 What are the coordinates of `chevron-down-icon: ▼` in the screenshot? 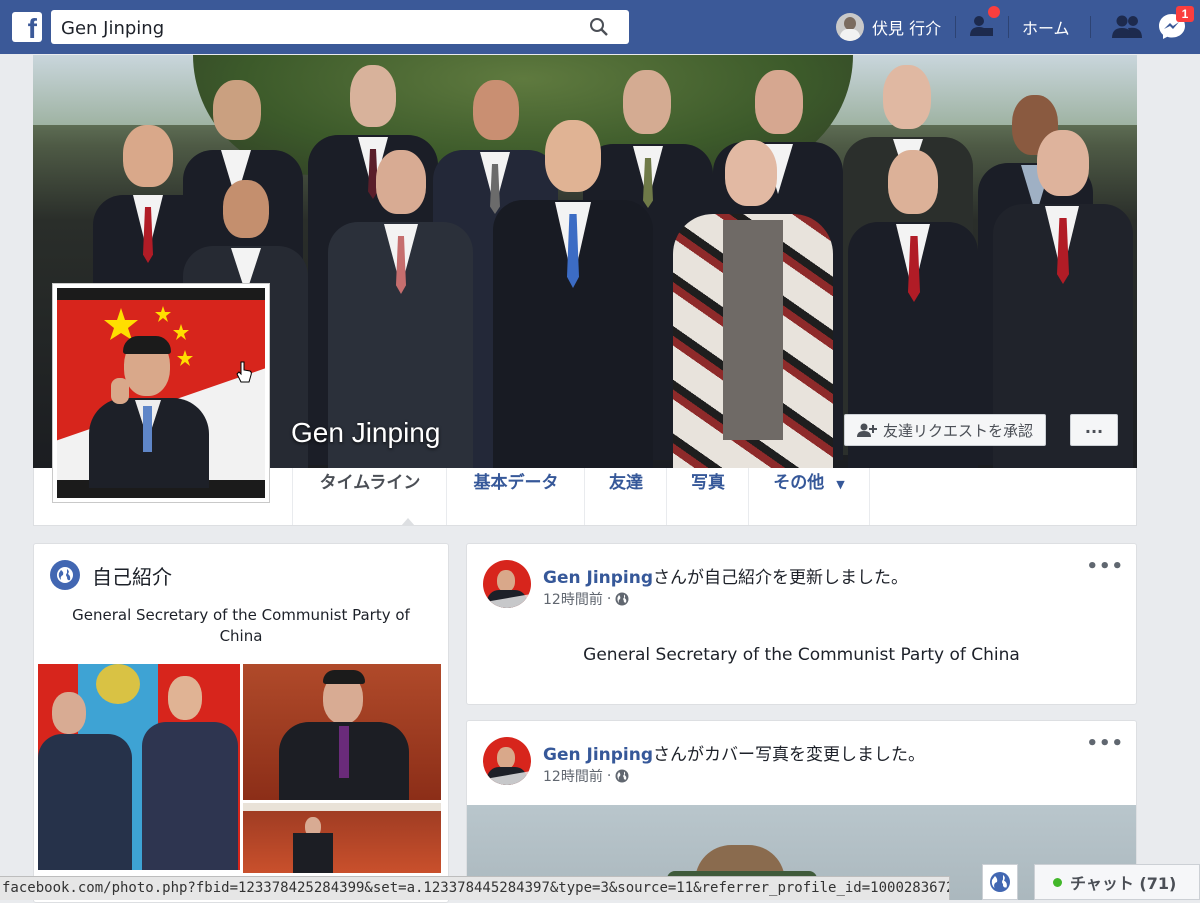 It's located at (840, 484).